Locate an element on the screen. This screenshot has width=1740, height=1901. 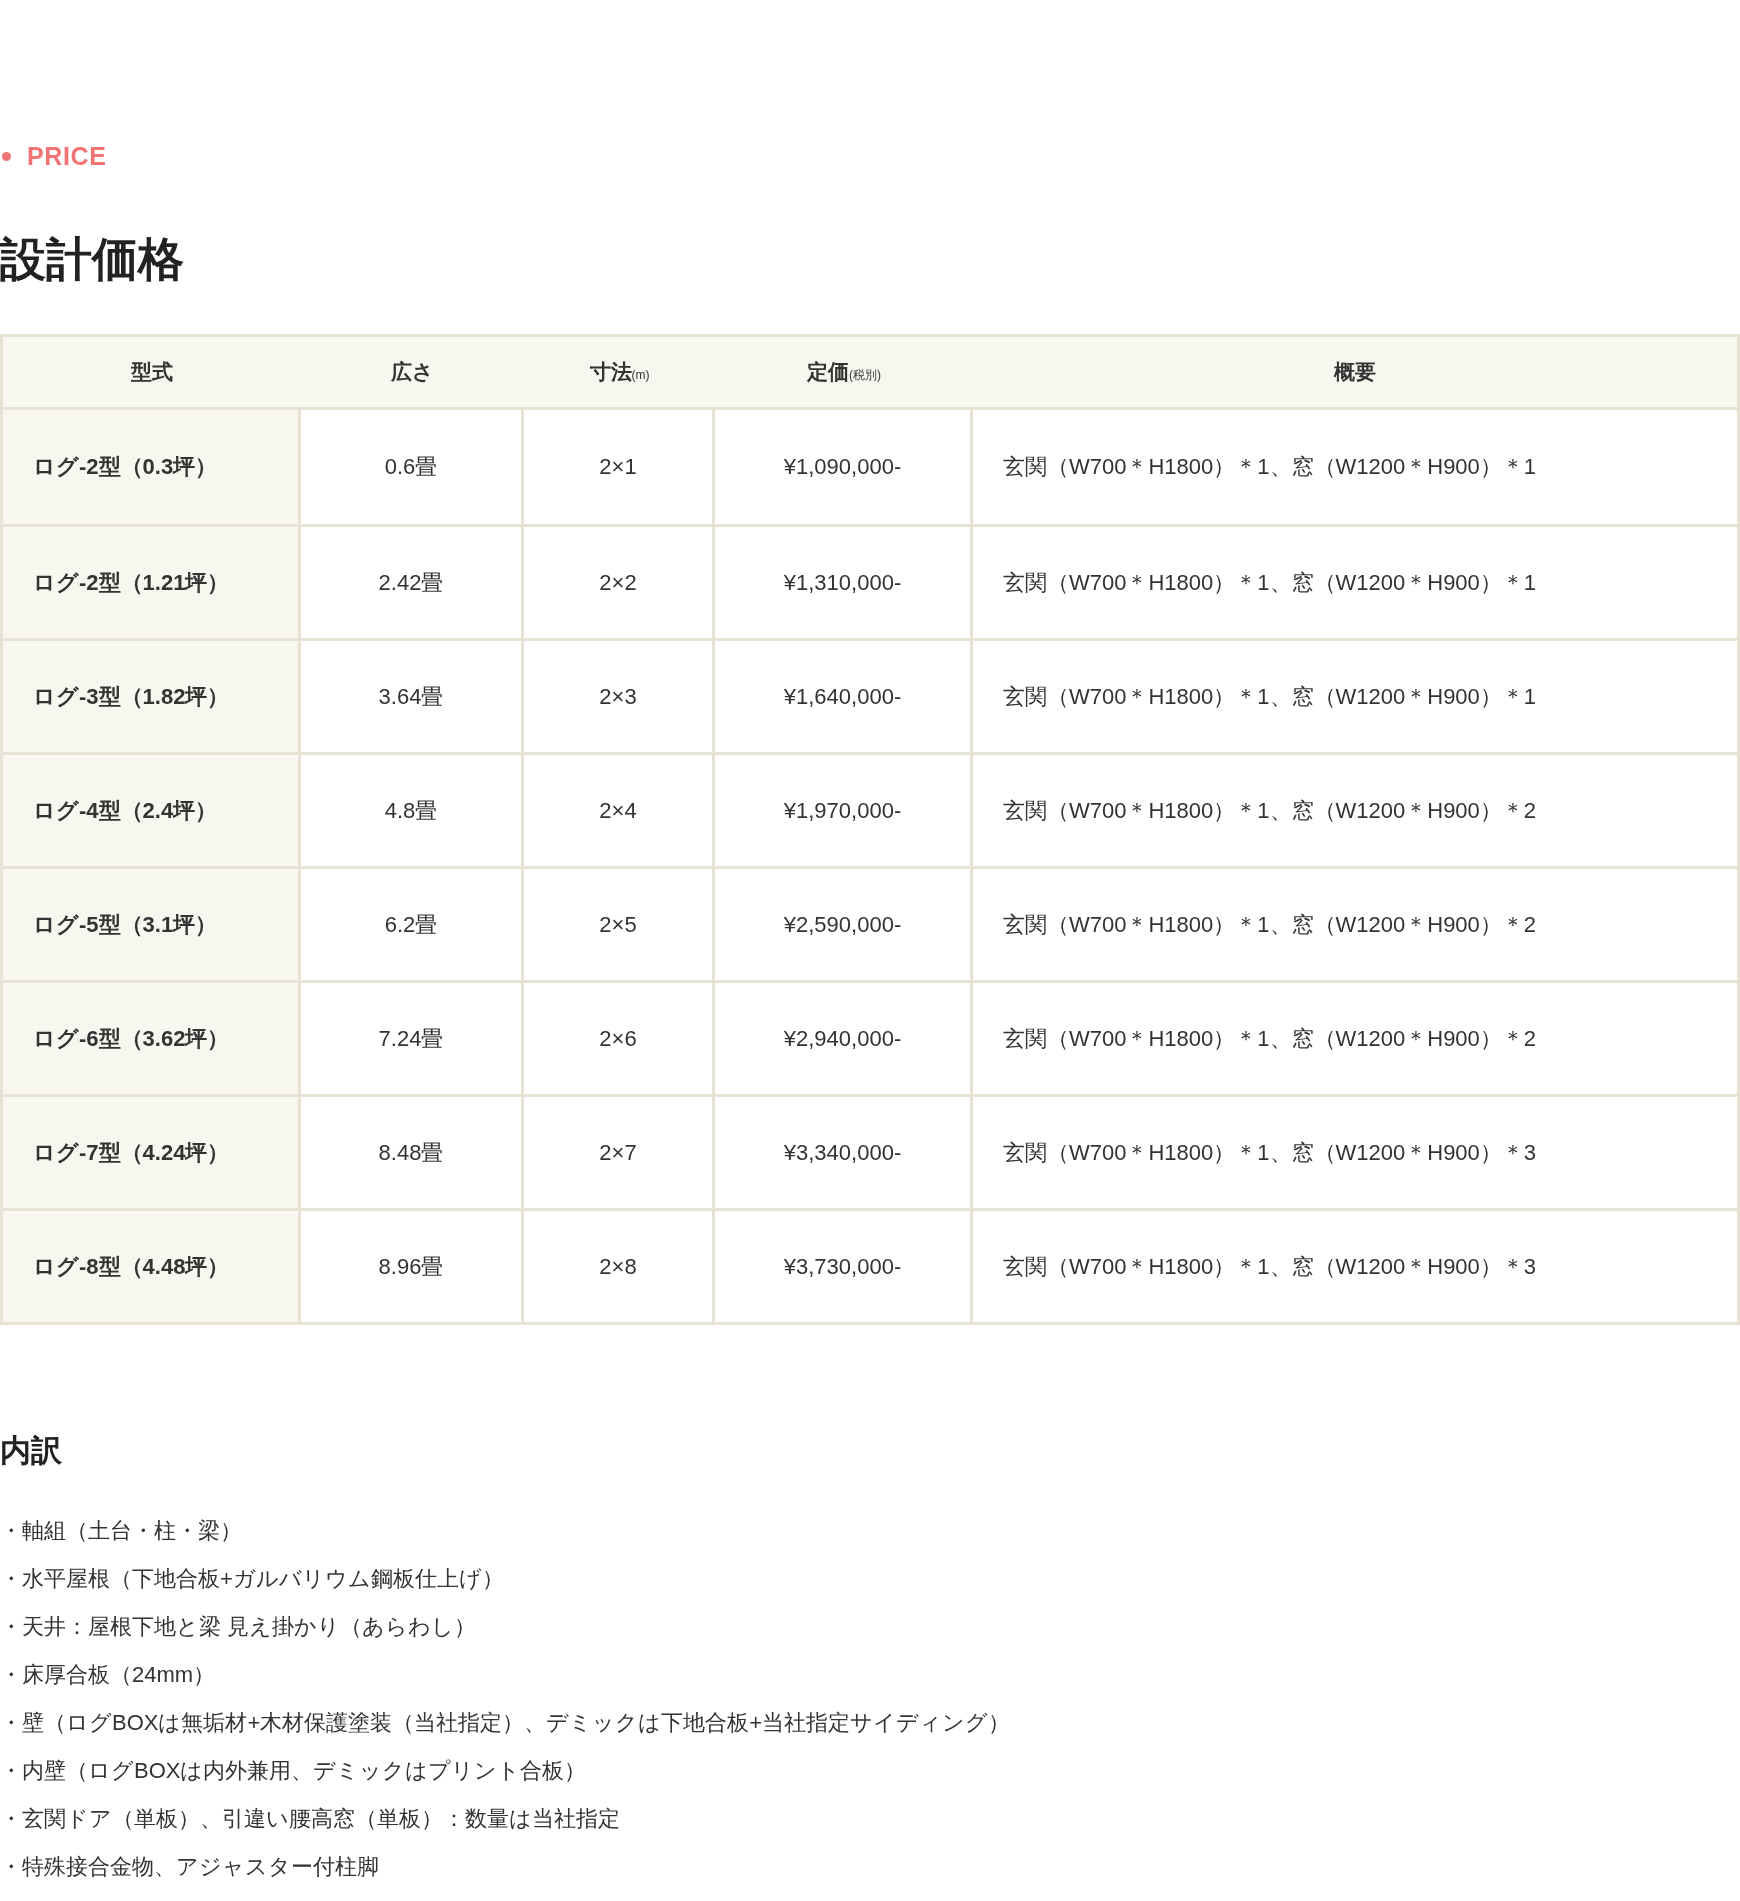
area-cell-text: 8.48畳 is located at coordinates (411, 1152).